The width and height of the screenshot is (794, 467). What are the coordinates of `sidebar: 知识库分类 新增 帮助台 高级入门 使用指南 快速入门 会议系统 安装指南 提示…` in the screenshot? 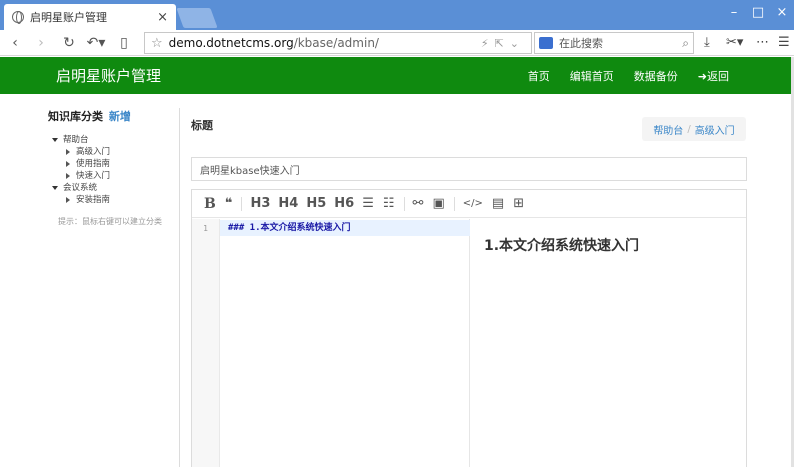 It's located at (113, 167).